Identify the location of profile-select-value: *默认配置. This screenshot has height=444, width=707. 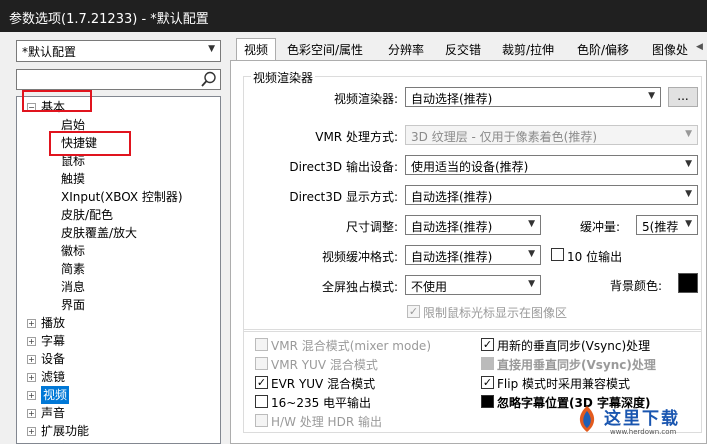
(49, 52).